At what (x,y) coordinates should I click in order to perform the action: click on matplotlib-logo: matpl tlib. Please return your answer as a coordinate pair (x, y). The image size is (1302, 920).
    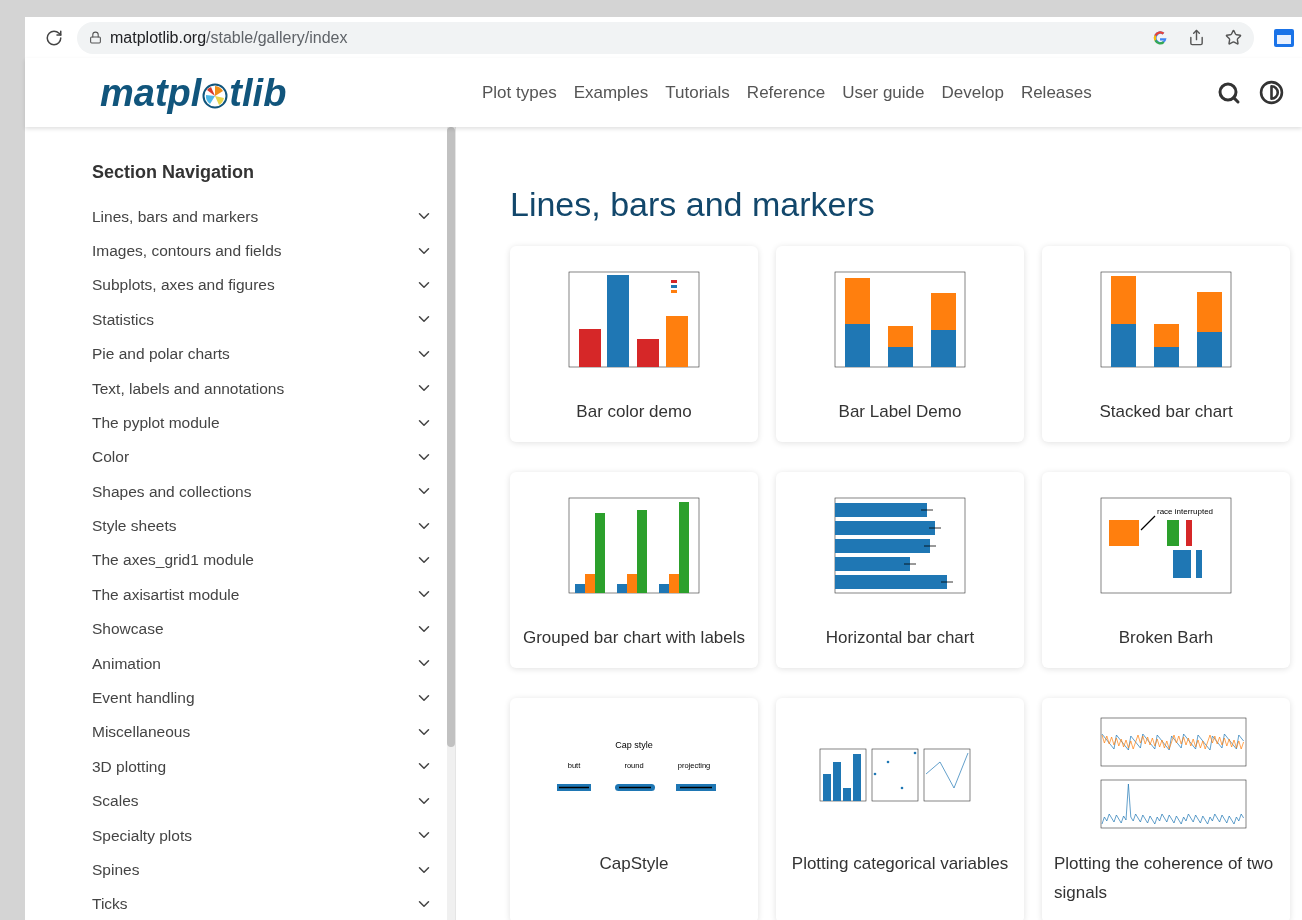
    Looking at the image, I should click on (291, 92).